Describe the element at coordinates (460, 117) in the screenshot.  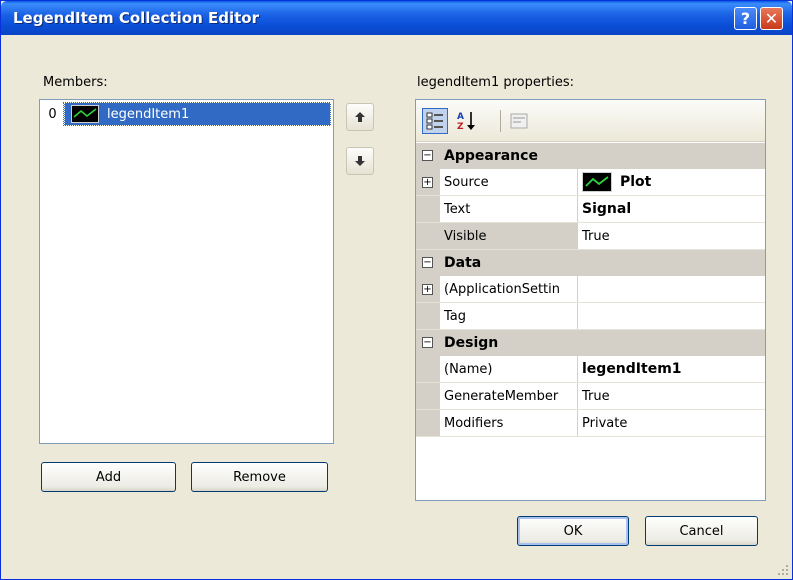
I see `svg-text: A` at that location.